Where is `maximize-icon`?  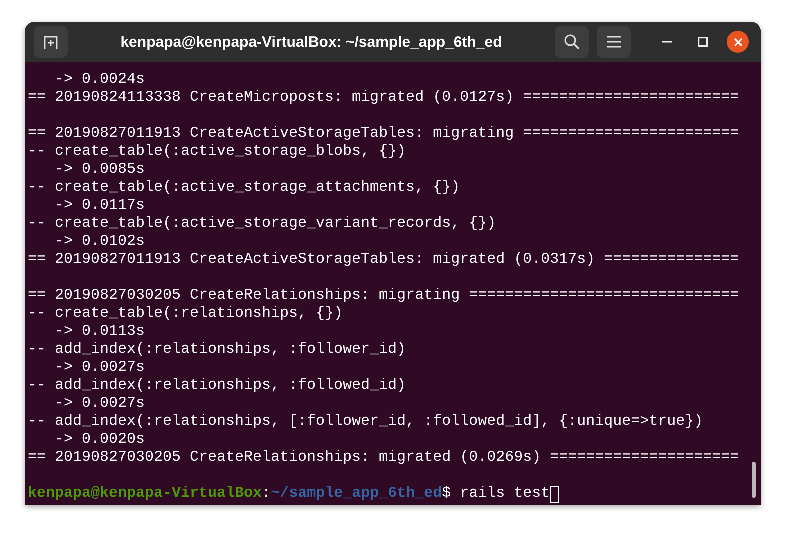 maximize-icon is located at coordinates (703, 42).